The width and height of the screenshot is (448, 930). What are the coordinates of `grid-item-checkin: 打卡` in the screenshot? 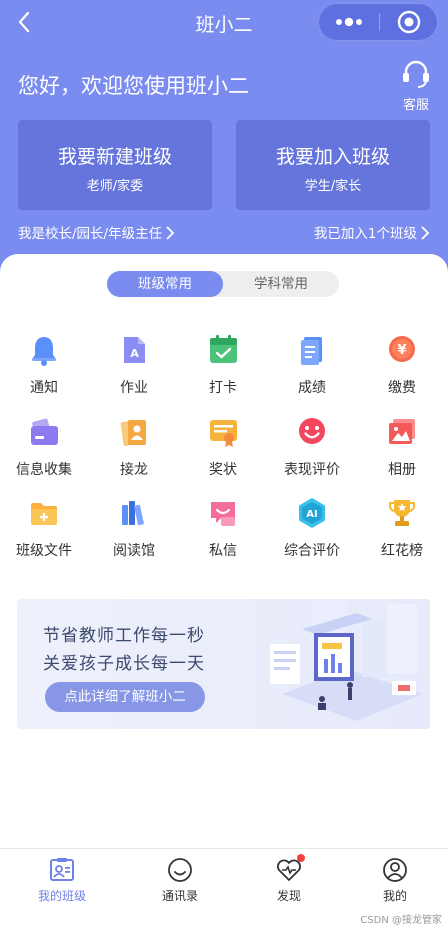 It's located at (223, 366).